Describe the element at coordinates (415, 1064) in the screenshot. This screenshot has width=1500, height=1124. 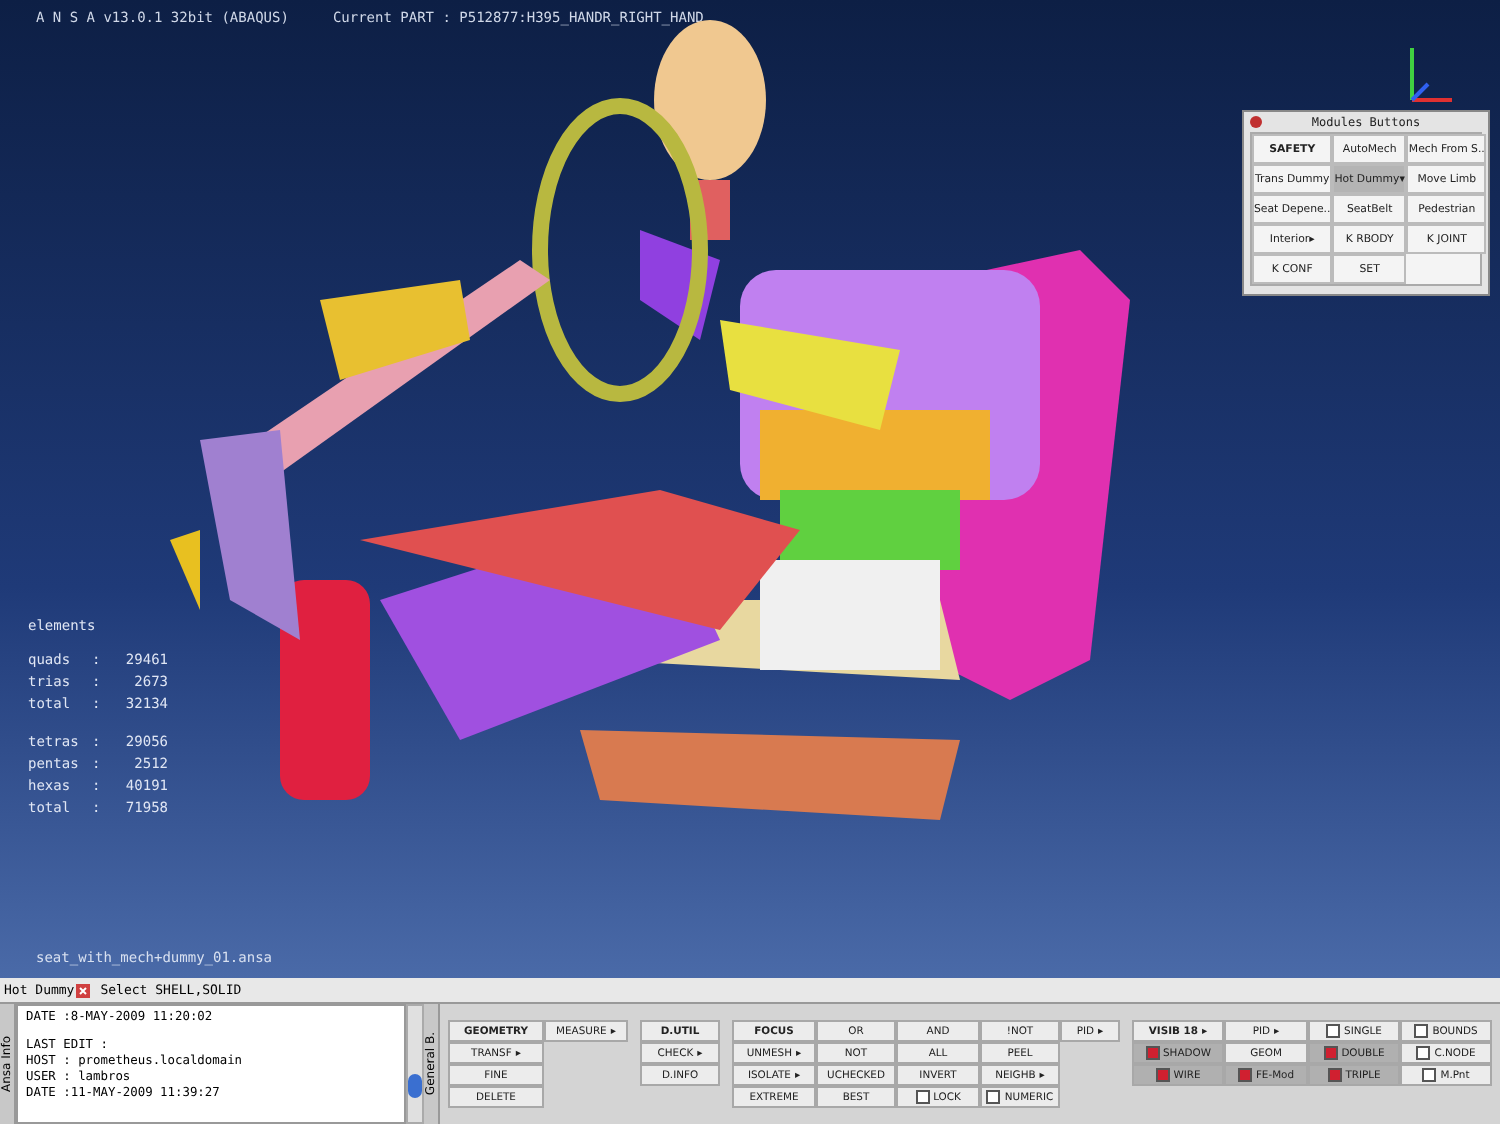
I see `scrollbar` at that location.